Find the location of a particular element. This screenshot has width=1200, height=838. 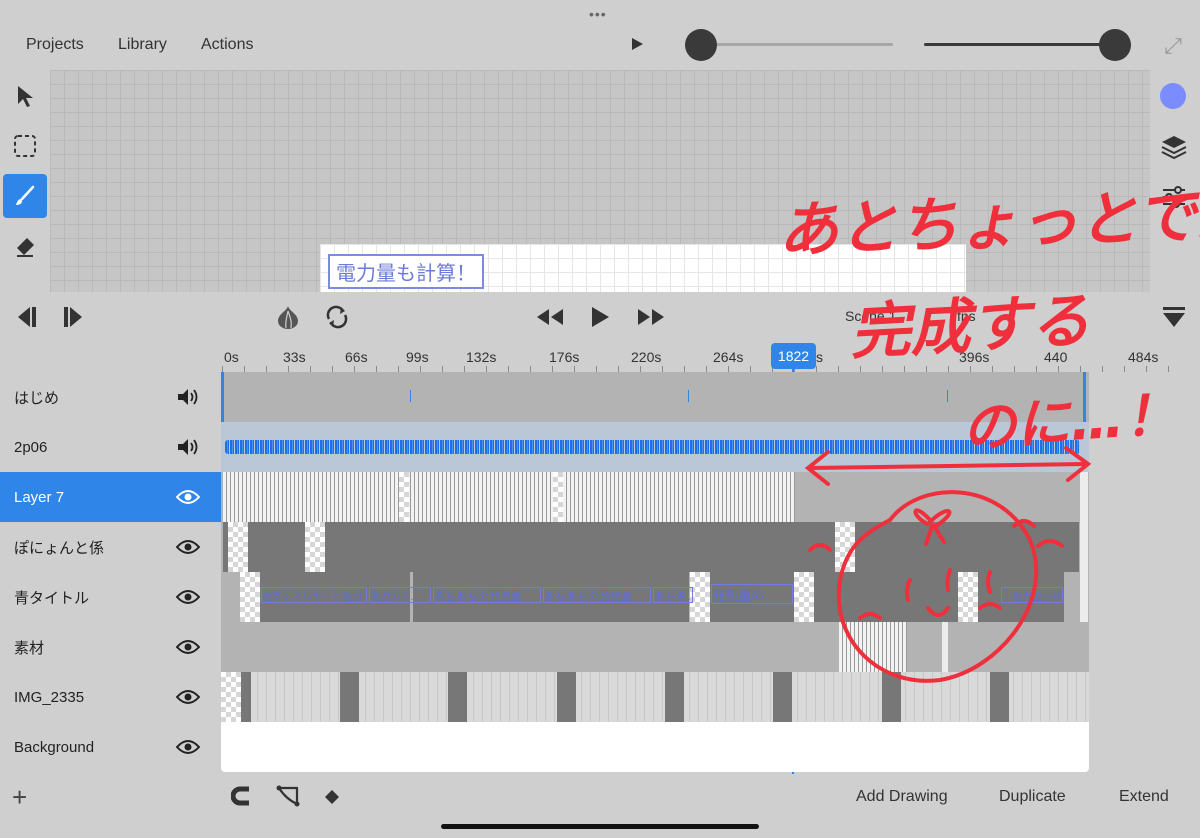

window-grip: ••• is located at coordinates (598, 14).